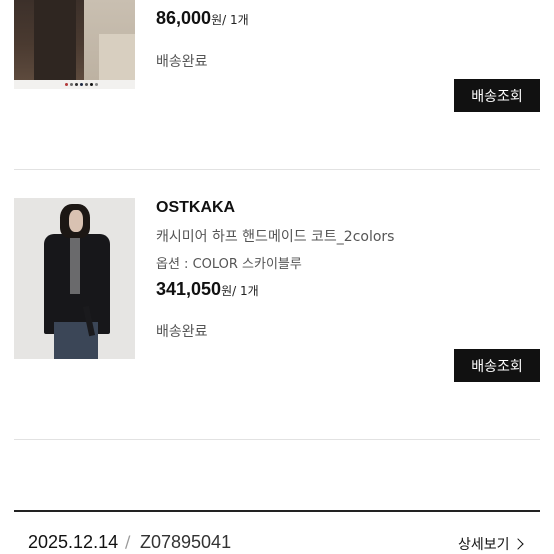  I want to click on product-thumbnail, so click(74, 278).